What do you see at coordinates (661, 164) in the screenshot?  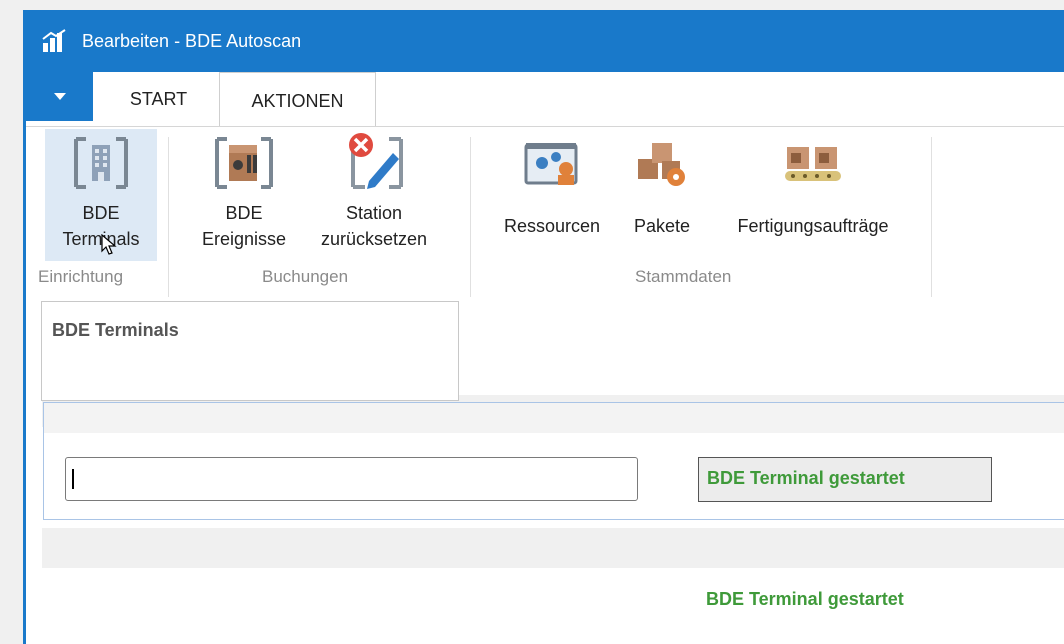 I see `packages-icon` at bounding box center [661, 164].